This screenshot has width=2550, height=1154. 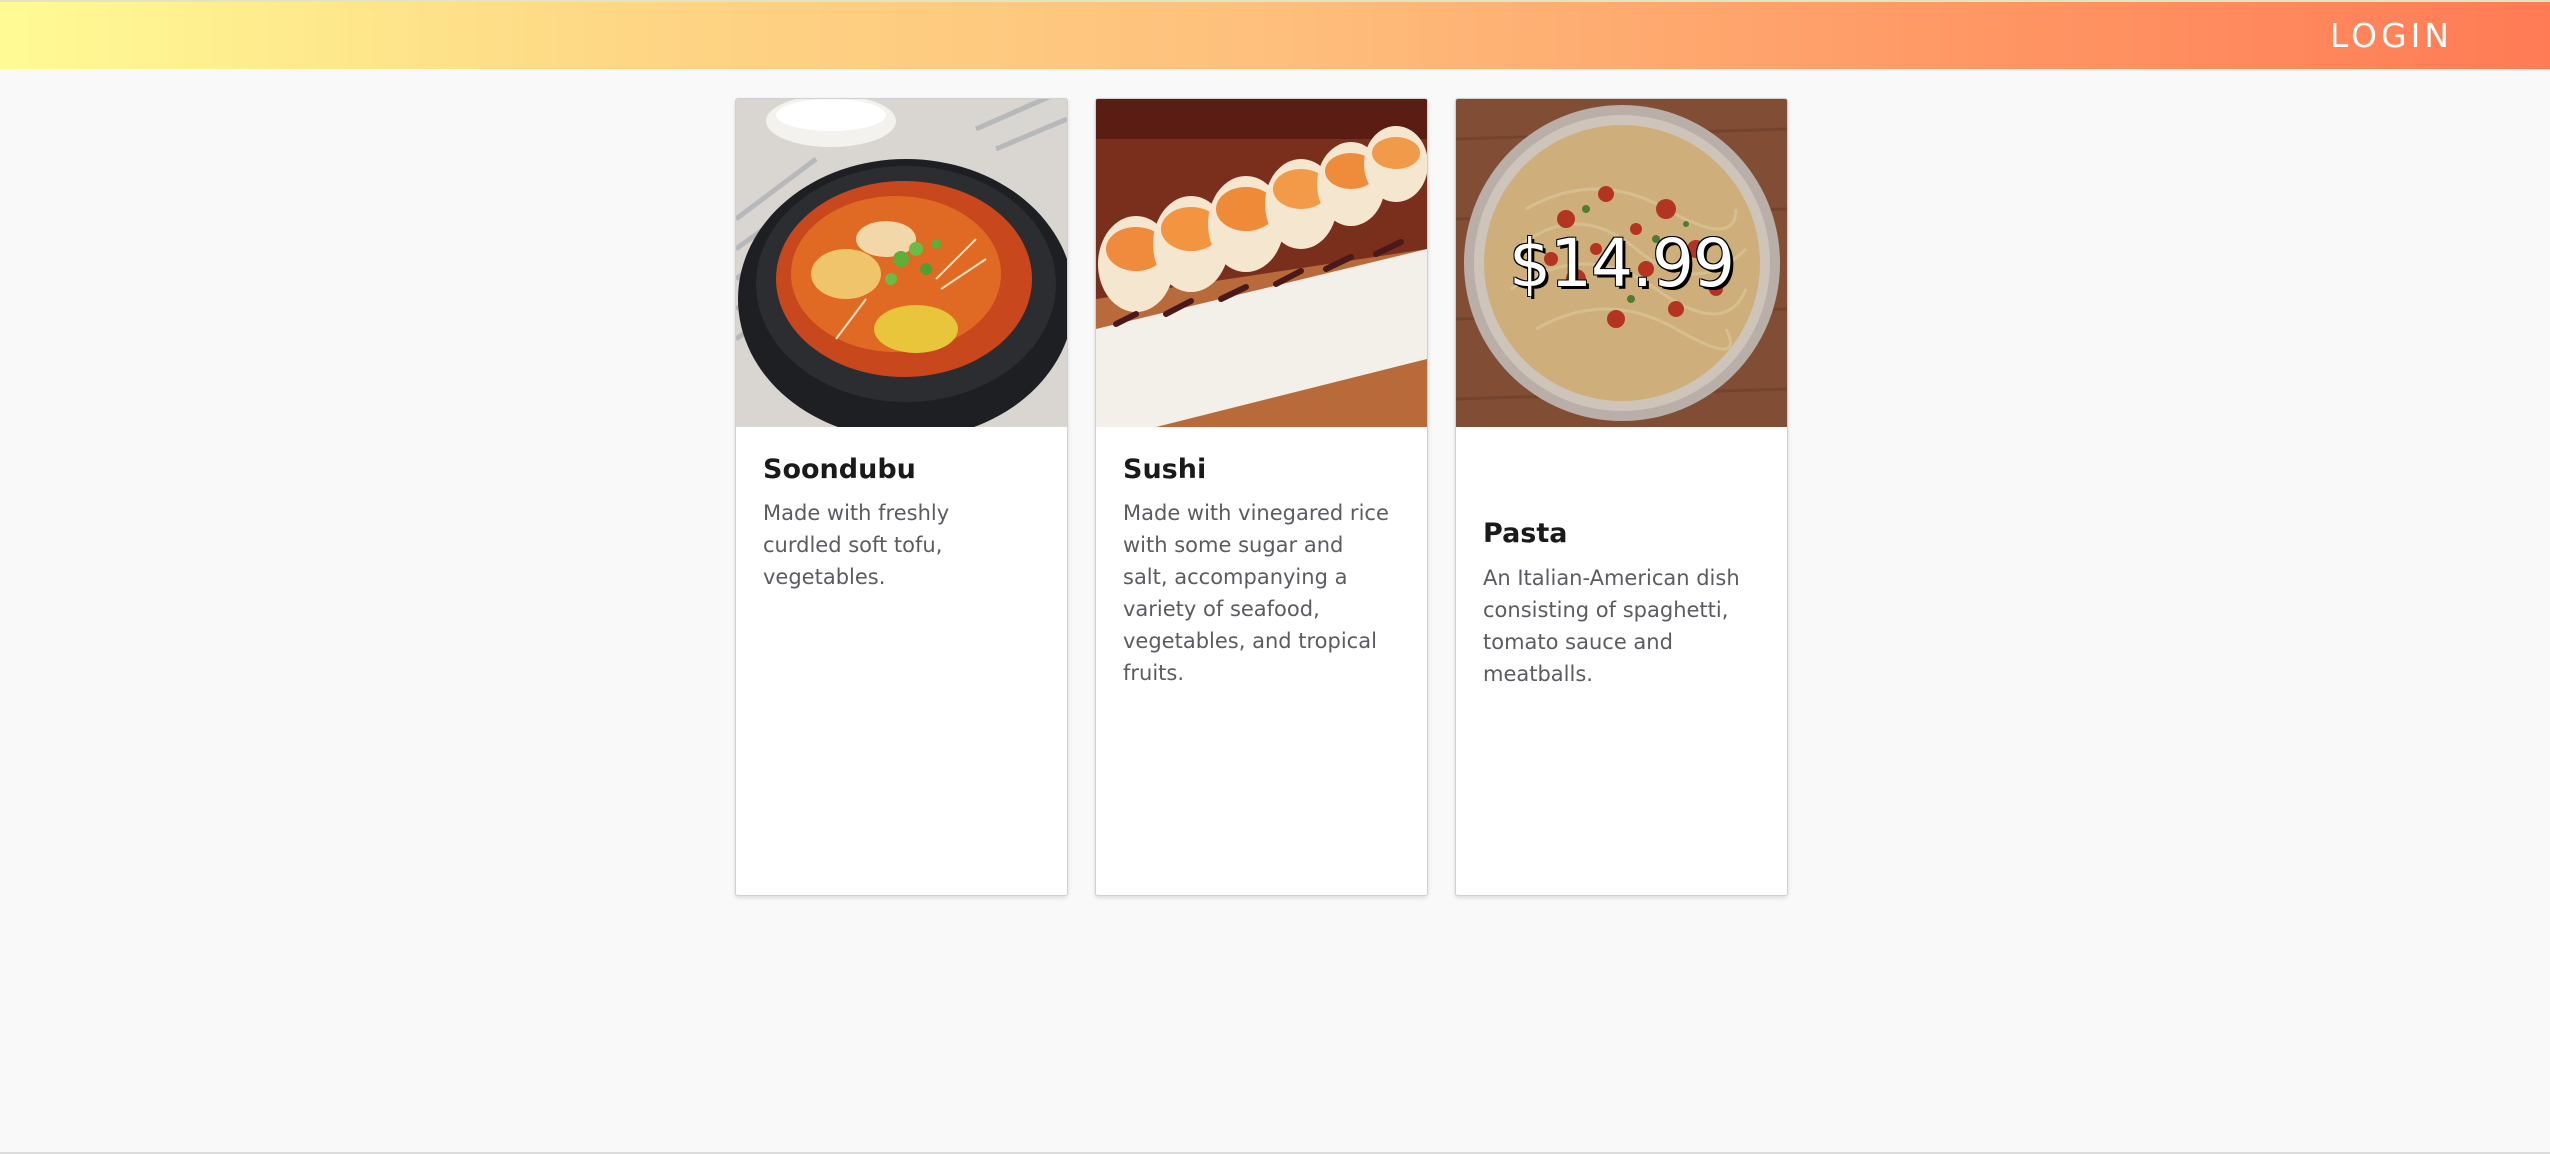 I want to click on card-title: Pasta, so click(x=1525, y=533).